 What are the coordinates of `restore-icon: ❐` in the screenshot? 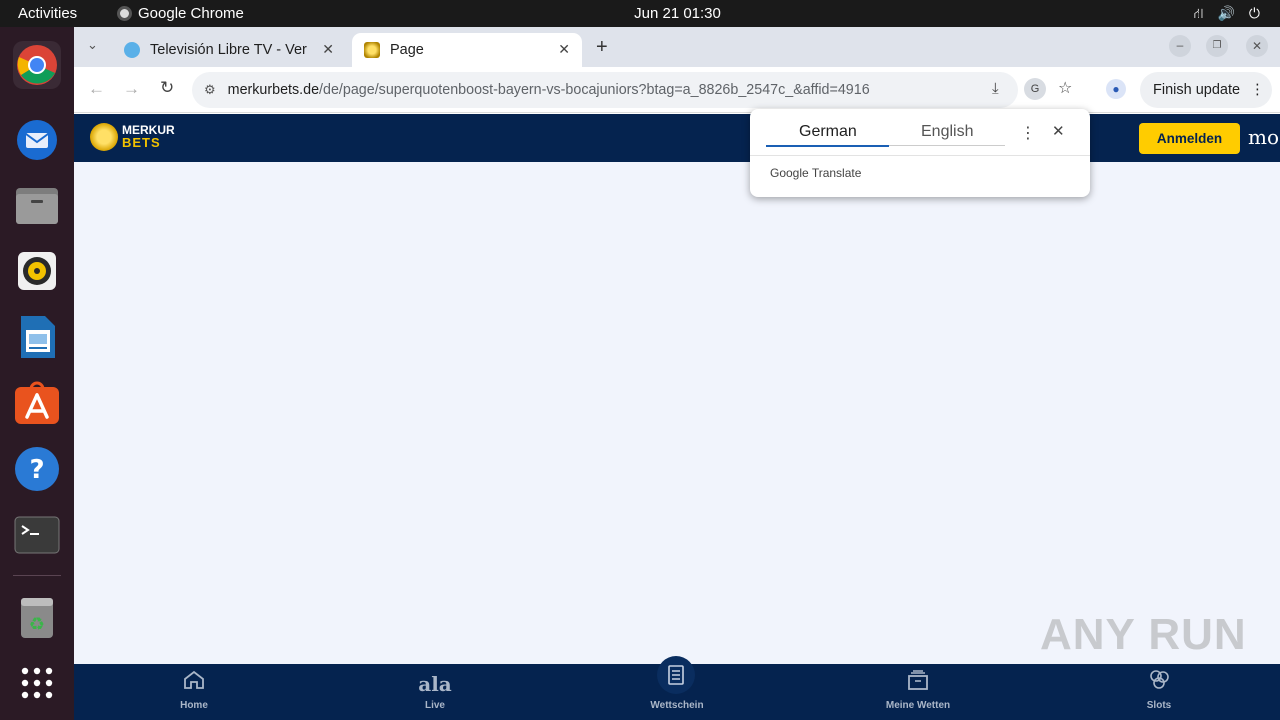 It's located at (1217, 46).